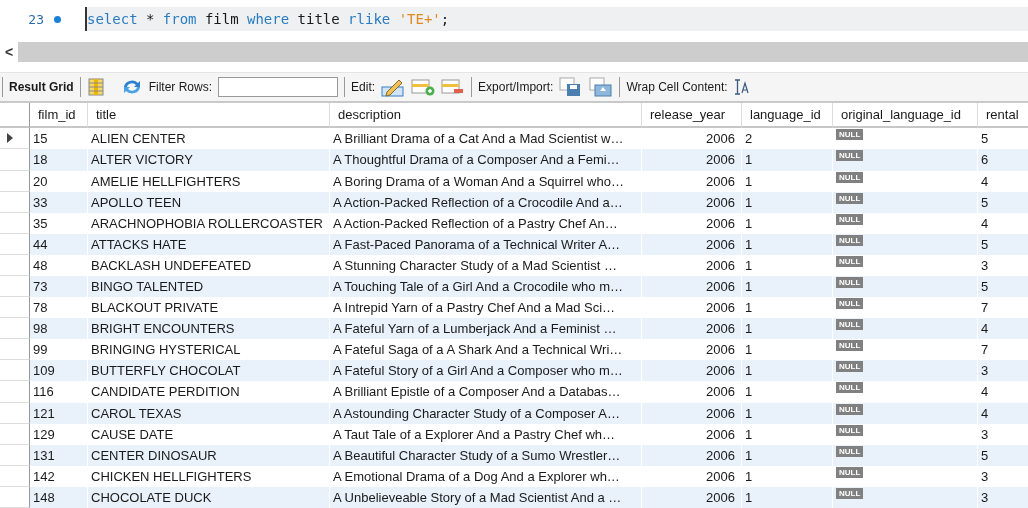 The image size is (1028, 508). I want to click on import-folder-icon, so click(601, 87).